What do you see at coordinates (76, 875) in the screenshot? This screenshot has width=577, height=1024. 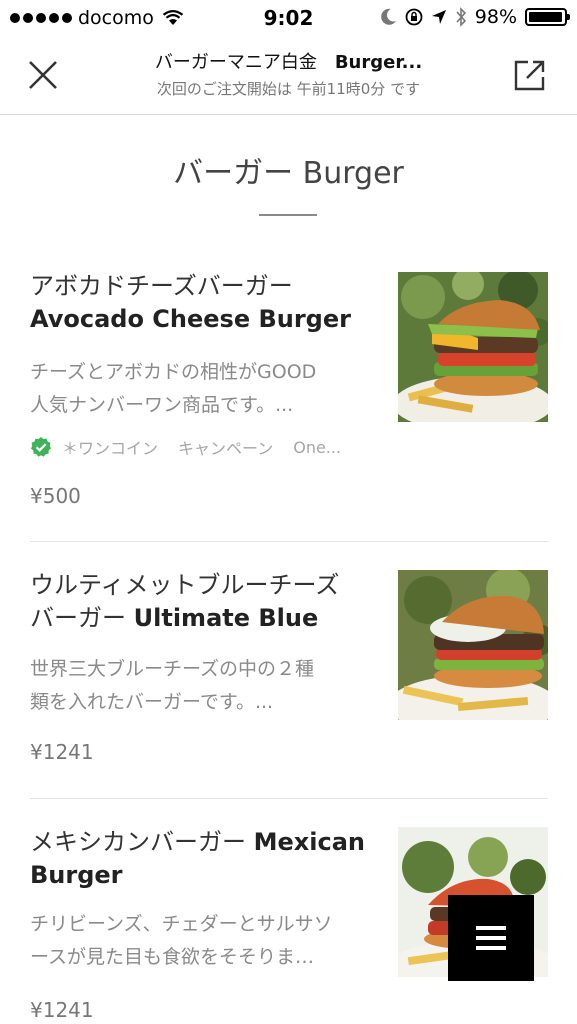 I see `item-name-en: Burger` at bounding box center [76, 875].